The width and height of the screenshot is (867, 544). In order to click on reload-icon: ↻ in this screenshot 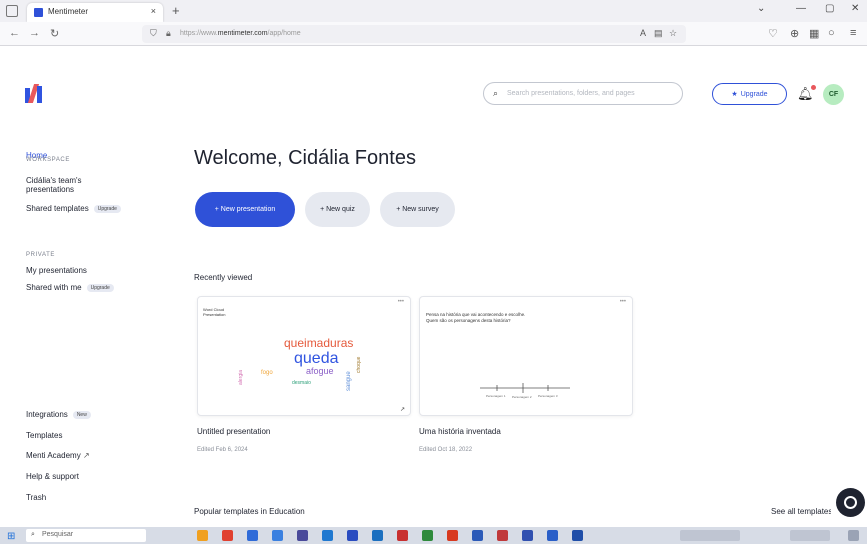, I will do `click(54, 33)`.